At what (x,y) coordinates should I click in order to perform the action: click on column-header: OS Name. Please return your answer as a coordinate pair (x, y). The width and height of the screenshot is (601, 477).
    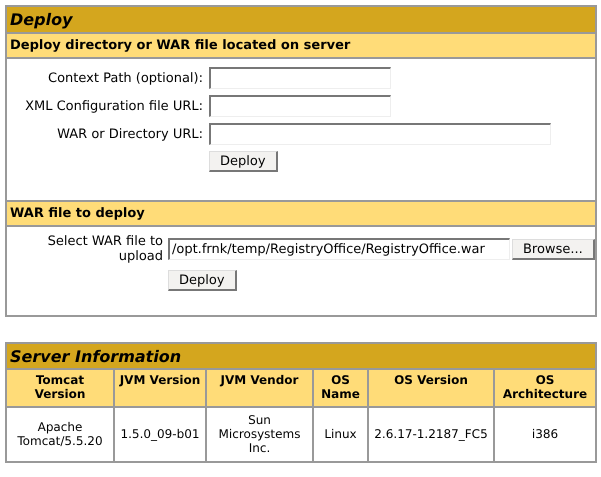
    Looking at the image, I should click on (340, 388).